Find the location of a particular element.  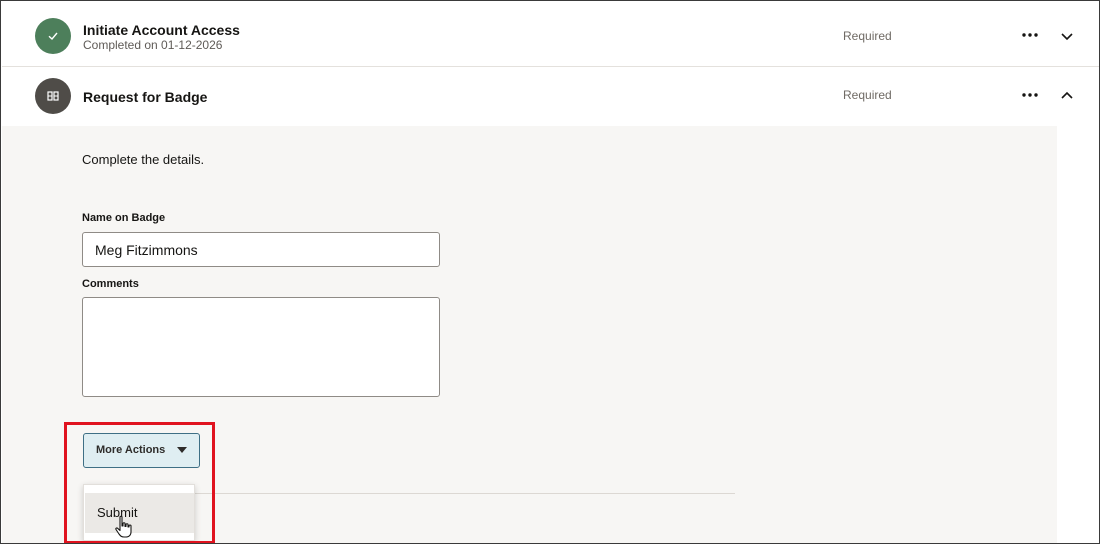

check-icon is located at coordinates (53, 36).